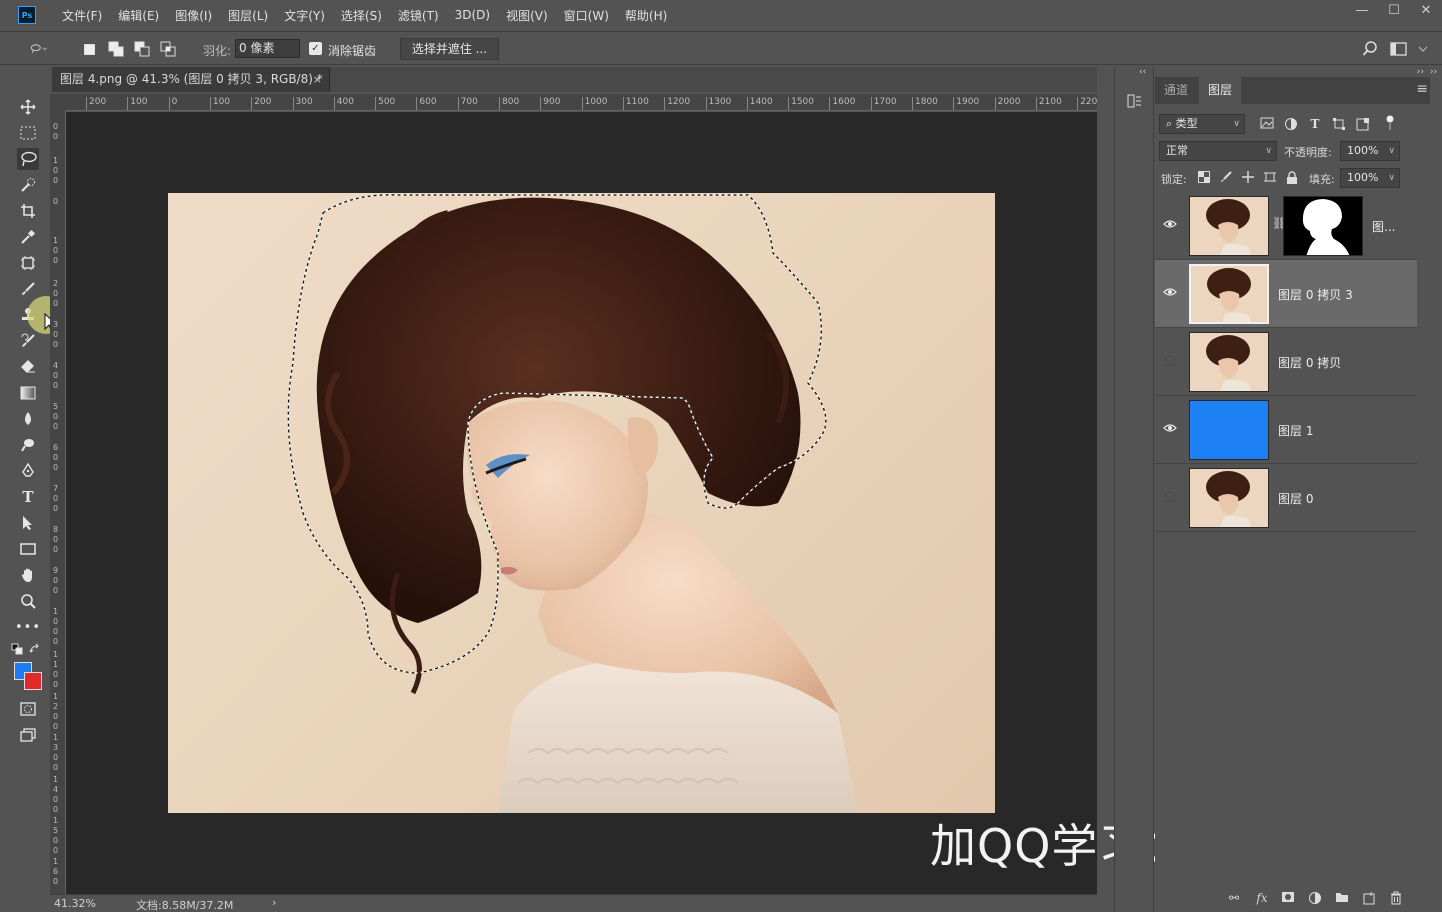 This screenshot has height=912, width=1442. I want to click on menu-image: 图像(I), so click(193, 15).